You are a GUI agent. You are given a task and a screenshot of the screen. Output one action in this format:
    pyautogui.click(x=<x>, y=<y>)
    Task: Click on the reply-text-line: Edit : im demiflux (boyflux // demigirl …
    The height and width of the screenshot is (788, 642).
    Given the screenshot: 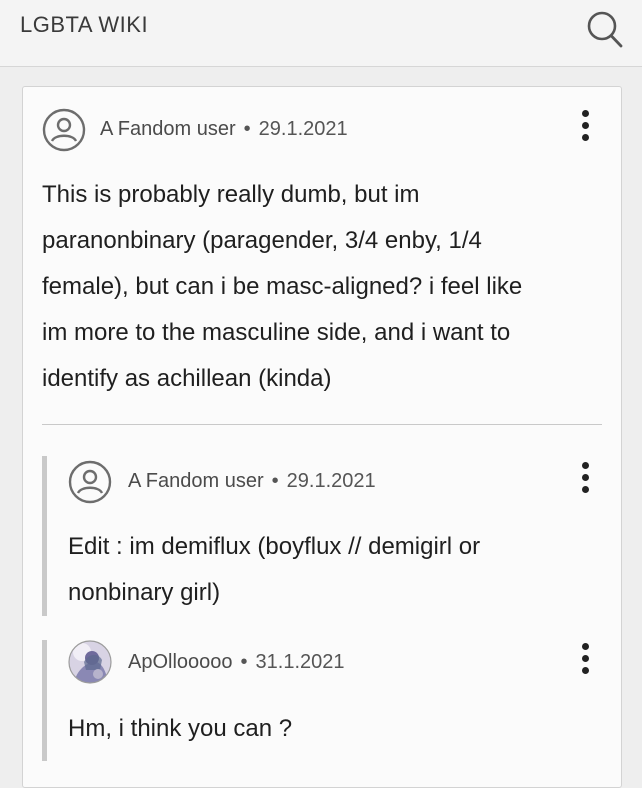 What is the action you would take?
    pyautogui.click(x=274, y=546)
    